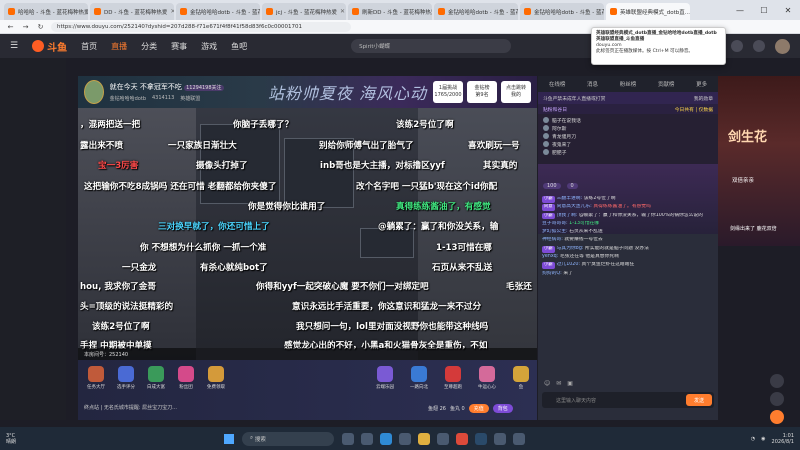  What do you see at coordinates (777, 417) in the screenshot?
I see `douyu-float-icon` at bounding box center [777, 417].